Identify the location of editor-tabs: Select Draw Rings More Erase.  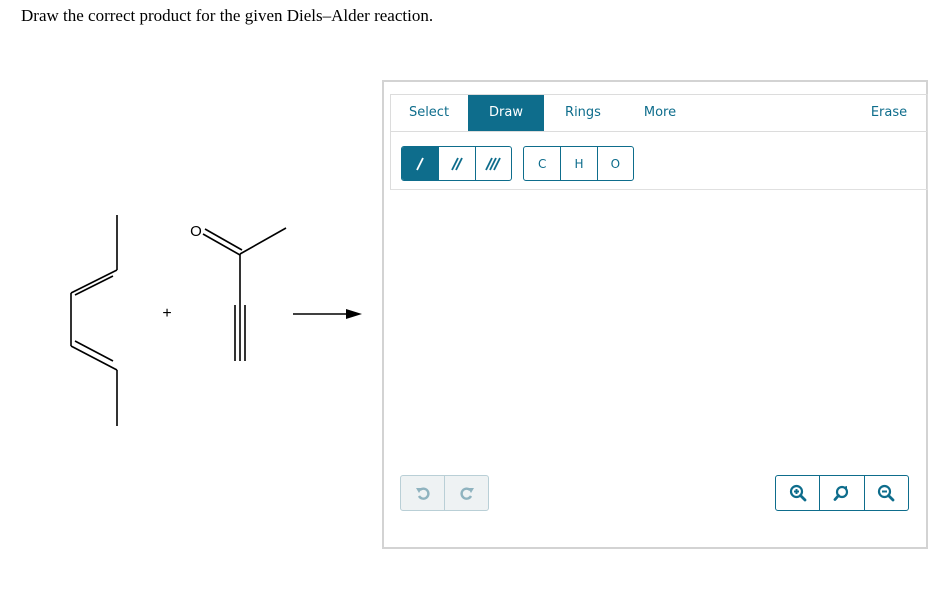
(659, 113).